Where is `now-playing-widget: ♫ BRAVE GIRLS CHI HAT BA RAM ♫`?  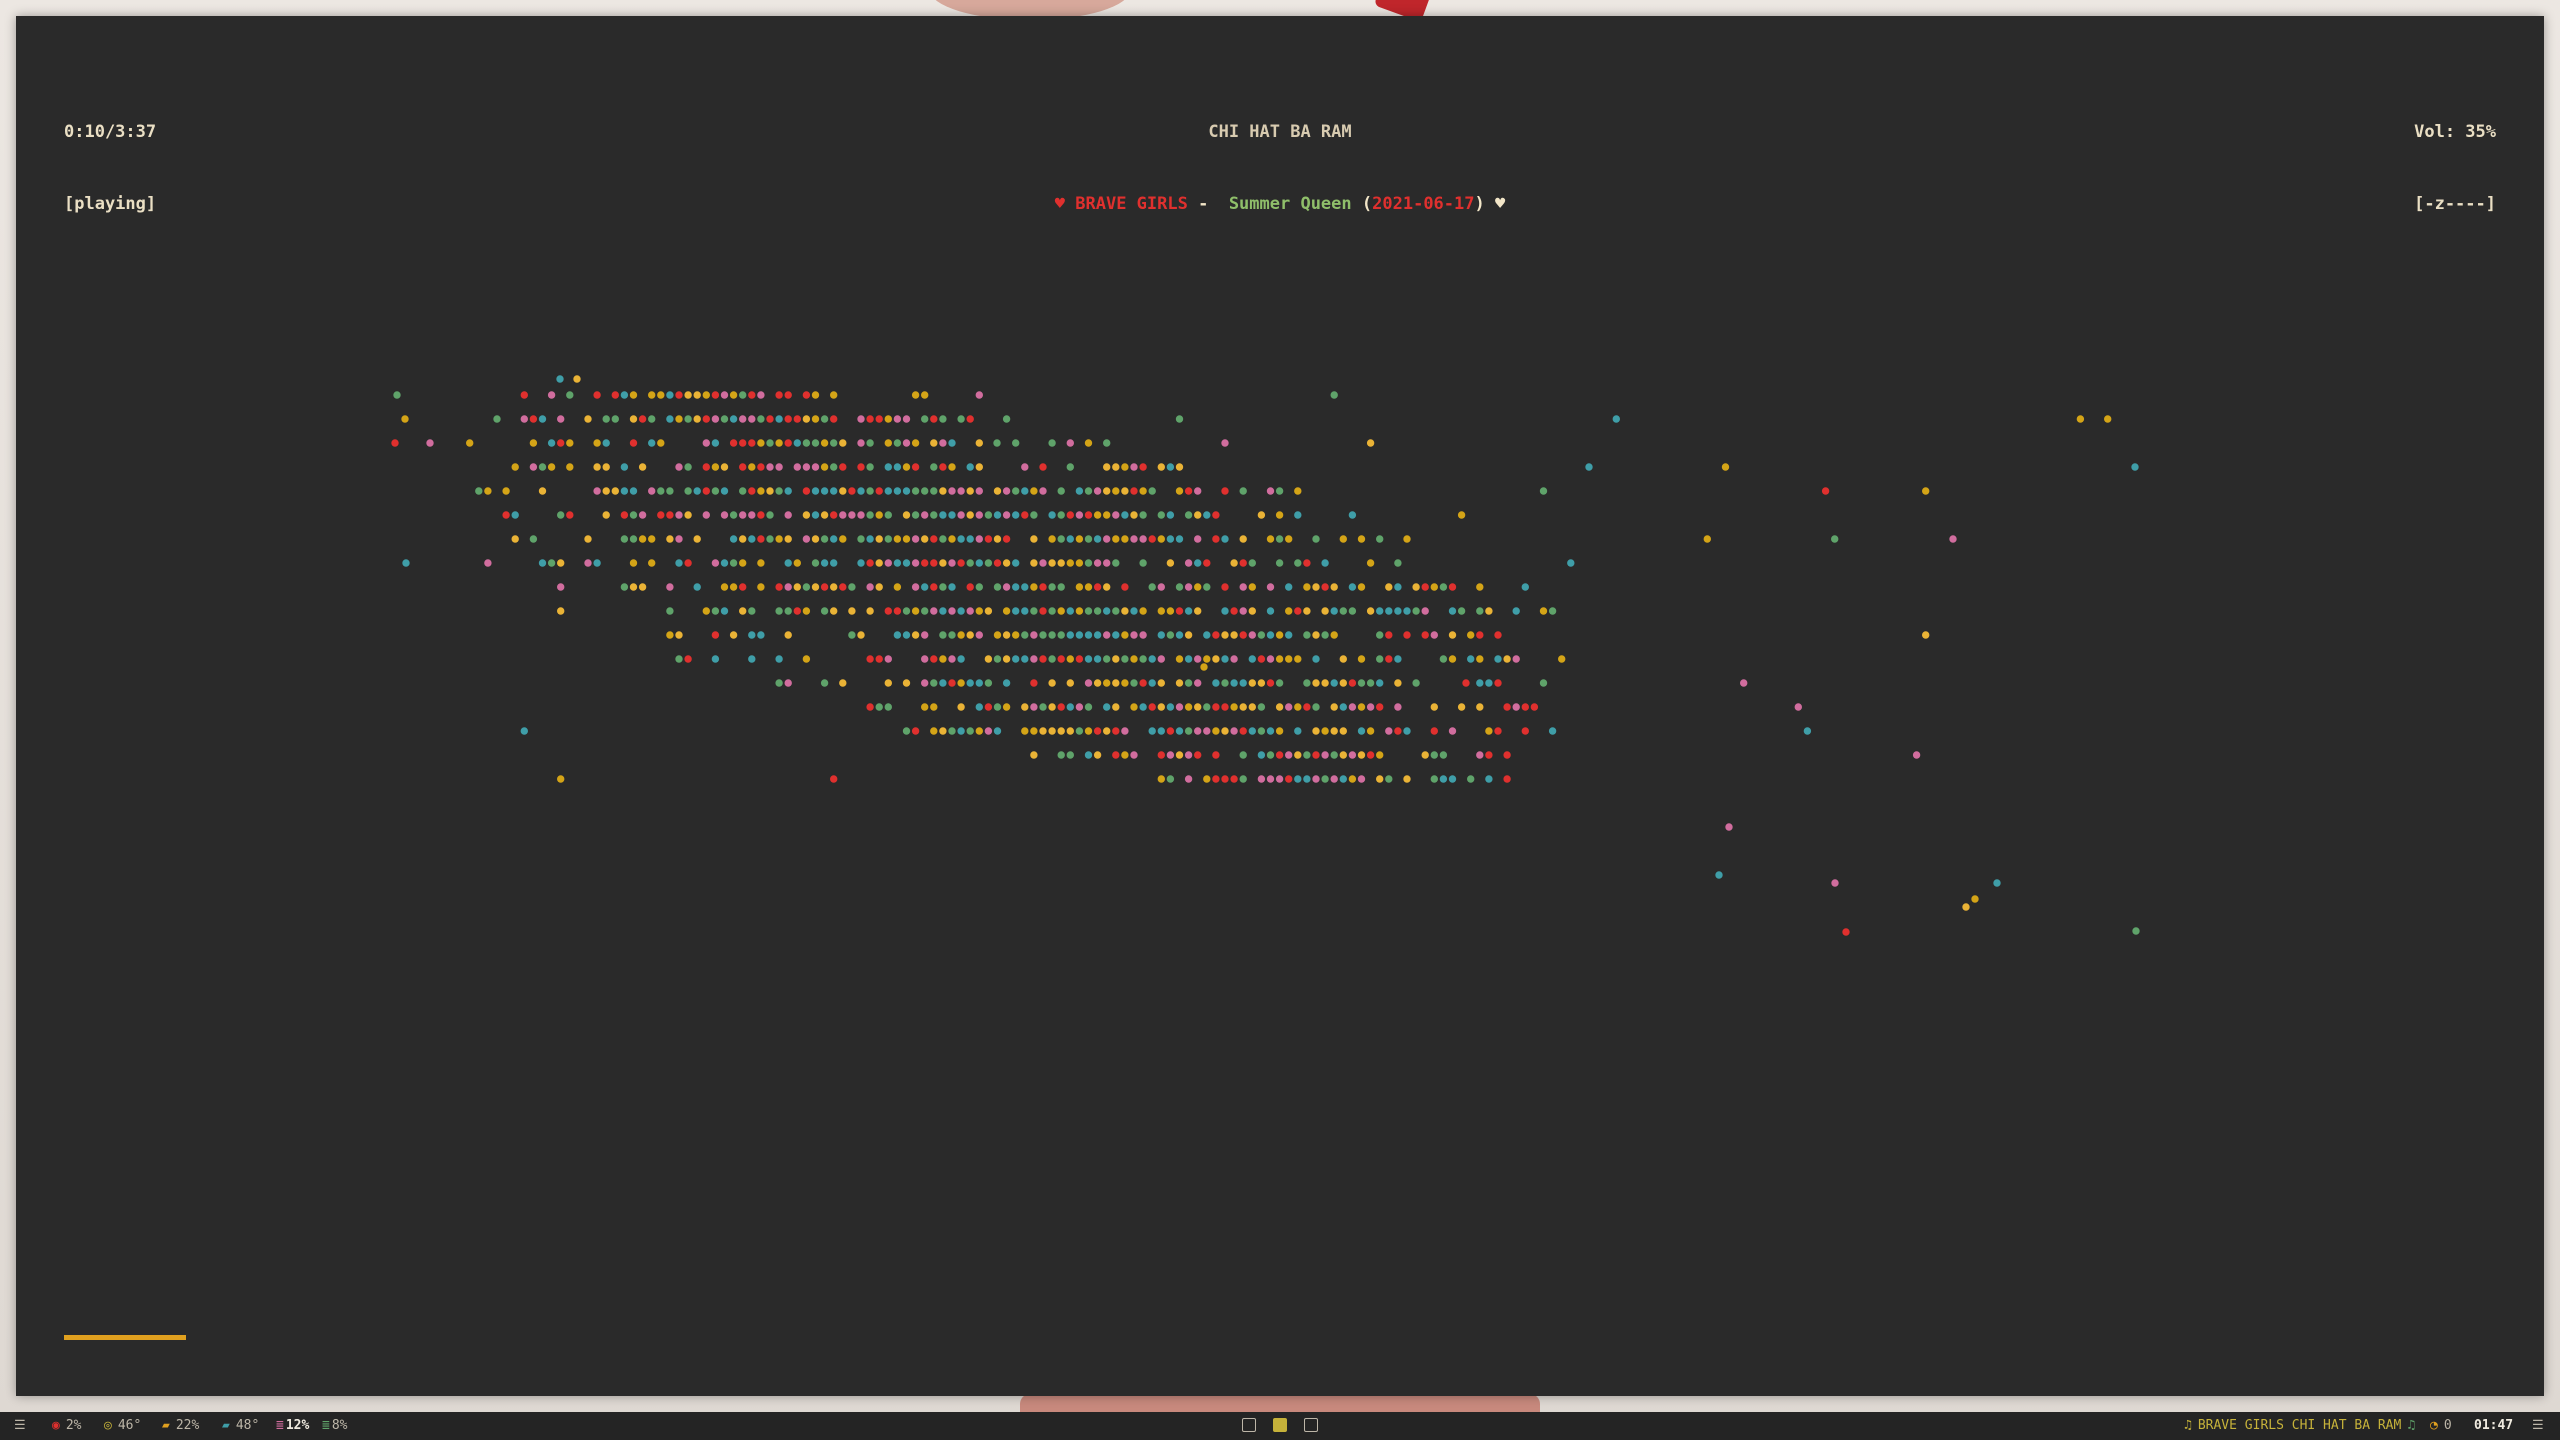
now-playing-widget: ♫ BRAVE GIRLS CHI HAT BA RAM ♫ is located at coordinates (2299, 1426).